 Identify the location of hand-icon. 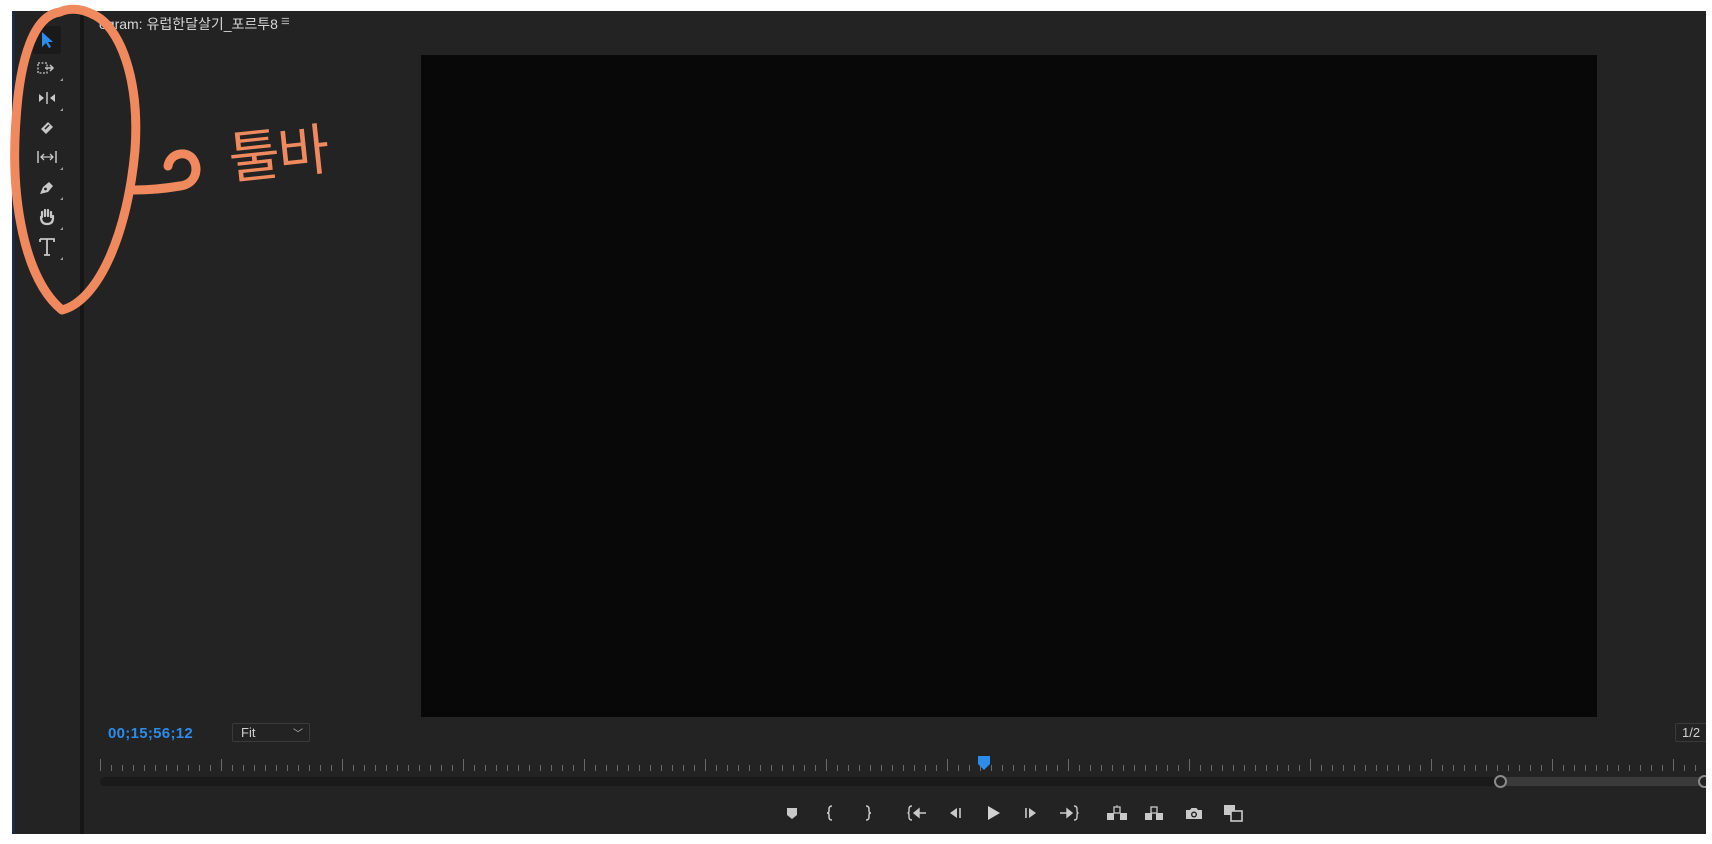
(47, 217).